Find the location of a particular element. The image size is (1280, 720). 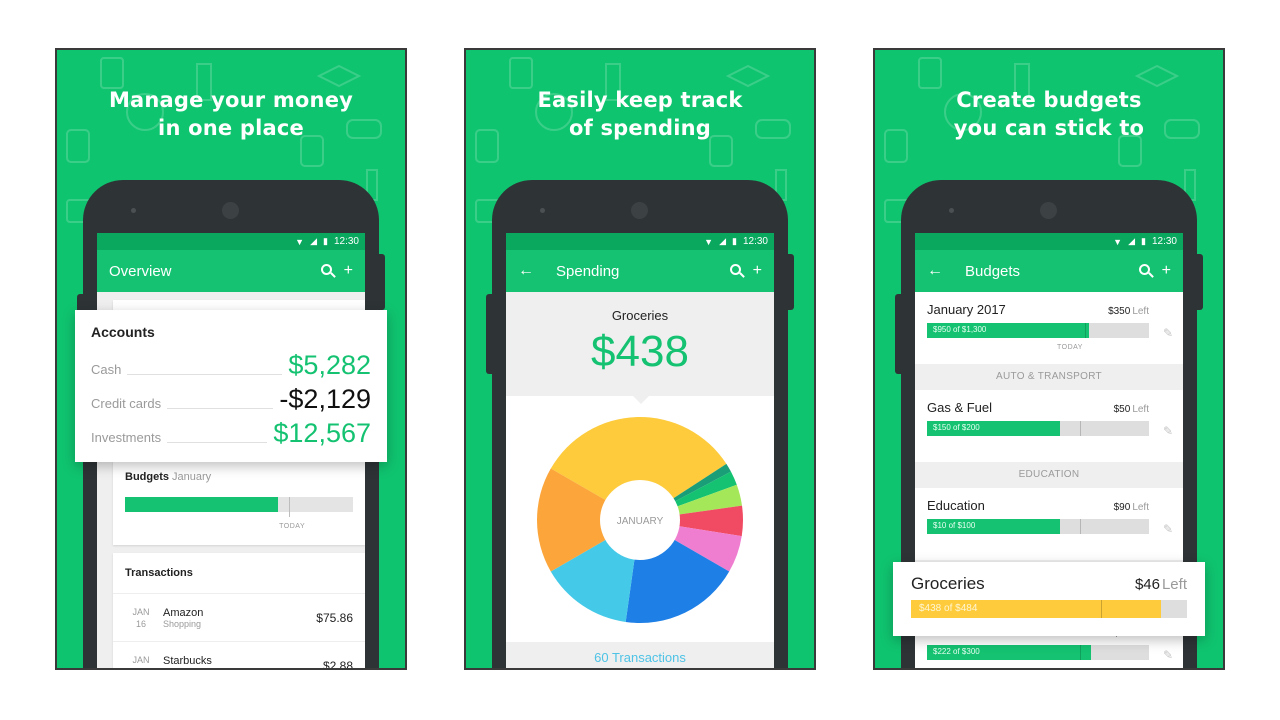

transaction-name: Starbucks is located at coordinates (187, 660).